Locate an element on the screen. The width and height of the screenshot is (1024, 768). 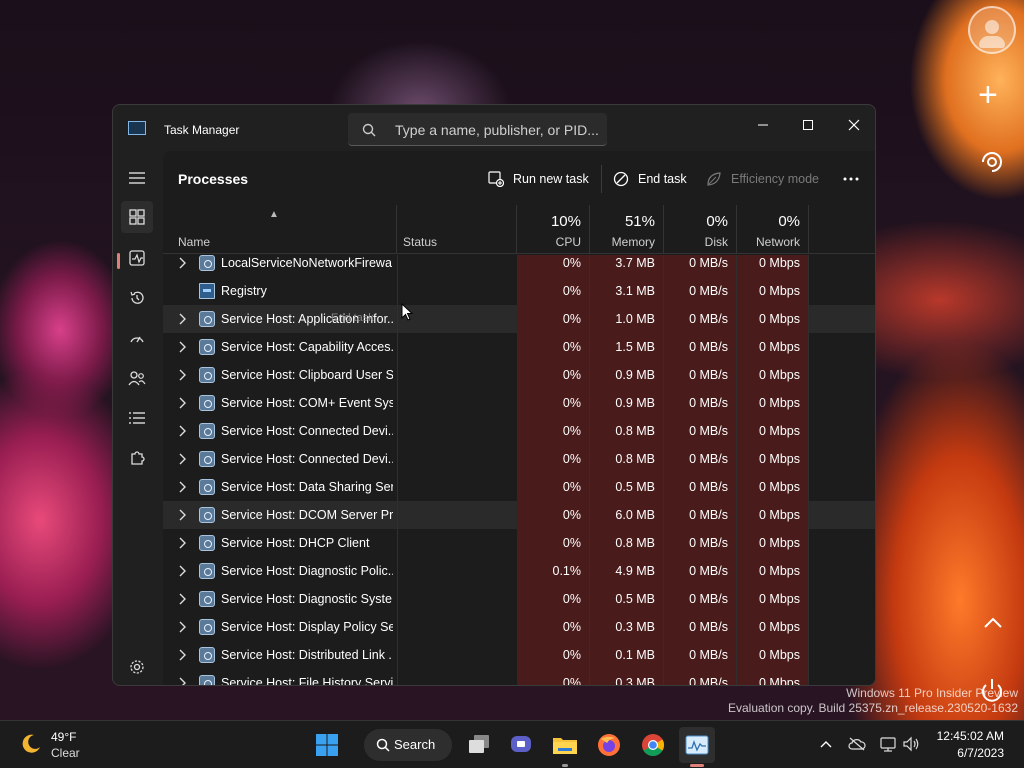
cloud-offline-icon is located at coordinates (857, 744).